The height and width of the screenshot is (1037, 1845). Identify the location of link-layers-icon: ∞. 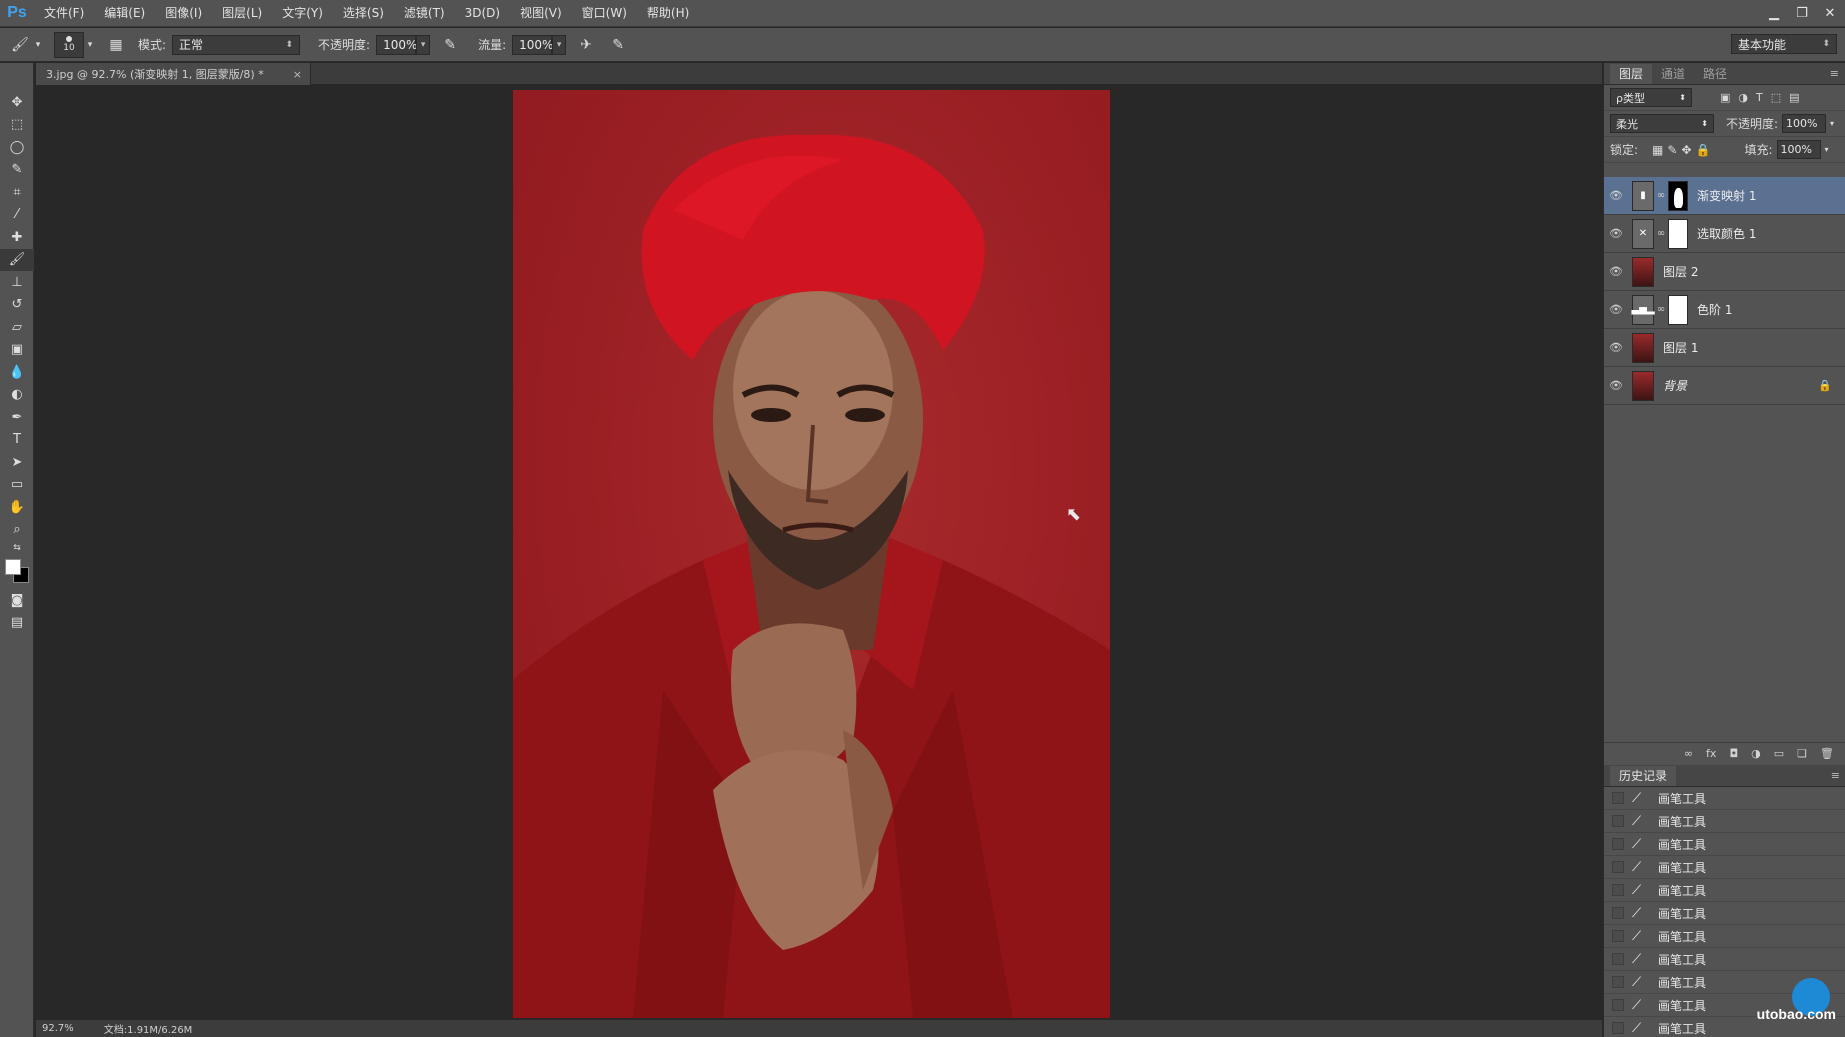
(1688, 753).